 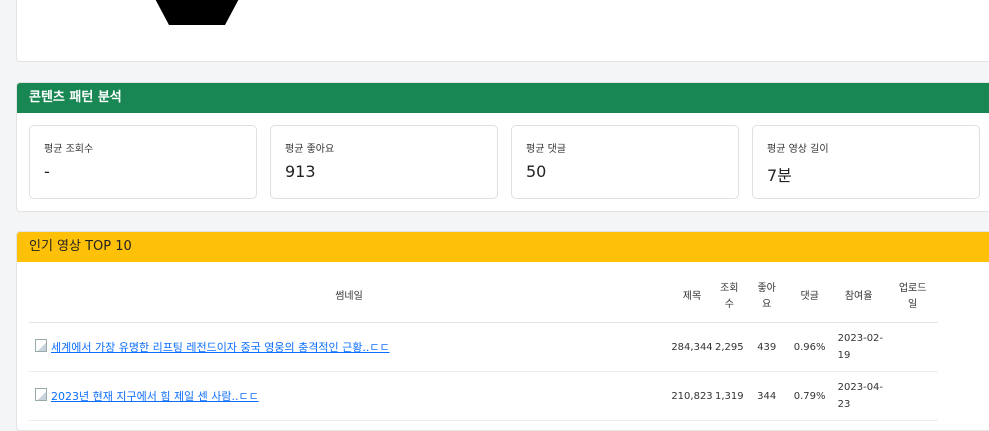 What do you see at coordinates (546, 149) in the screenshot?
I see `stat-label: 평균 댓글` at bounding box center [546, 149].